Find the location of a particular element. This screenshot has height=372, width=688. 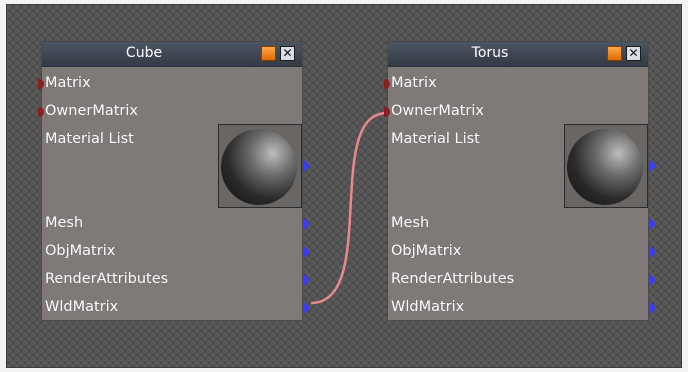

node-title: Cube is located at coordinates (144, 53).